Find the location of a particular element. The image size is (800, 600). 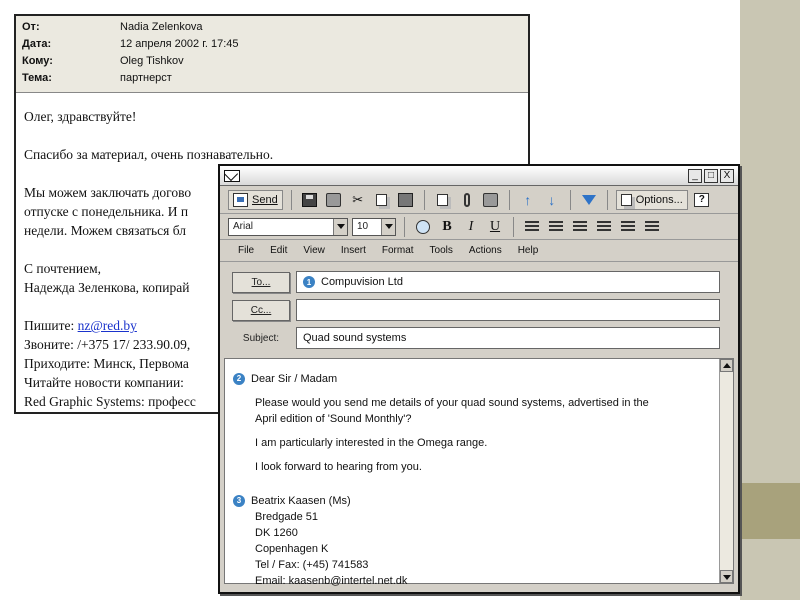

printer-icon is located at coordinates (334, 199).